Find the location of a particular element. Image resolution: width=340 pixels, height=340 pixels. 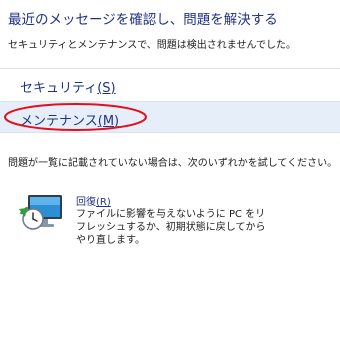

help-note: 問題が一覧に記載されていない場合は、次のいずれかを試してください。 is located at coordinates (173, 163).